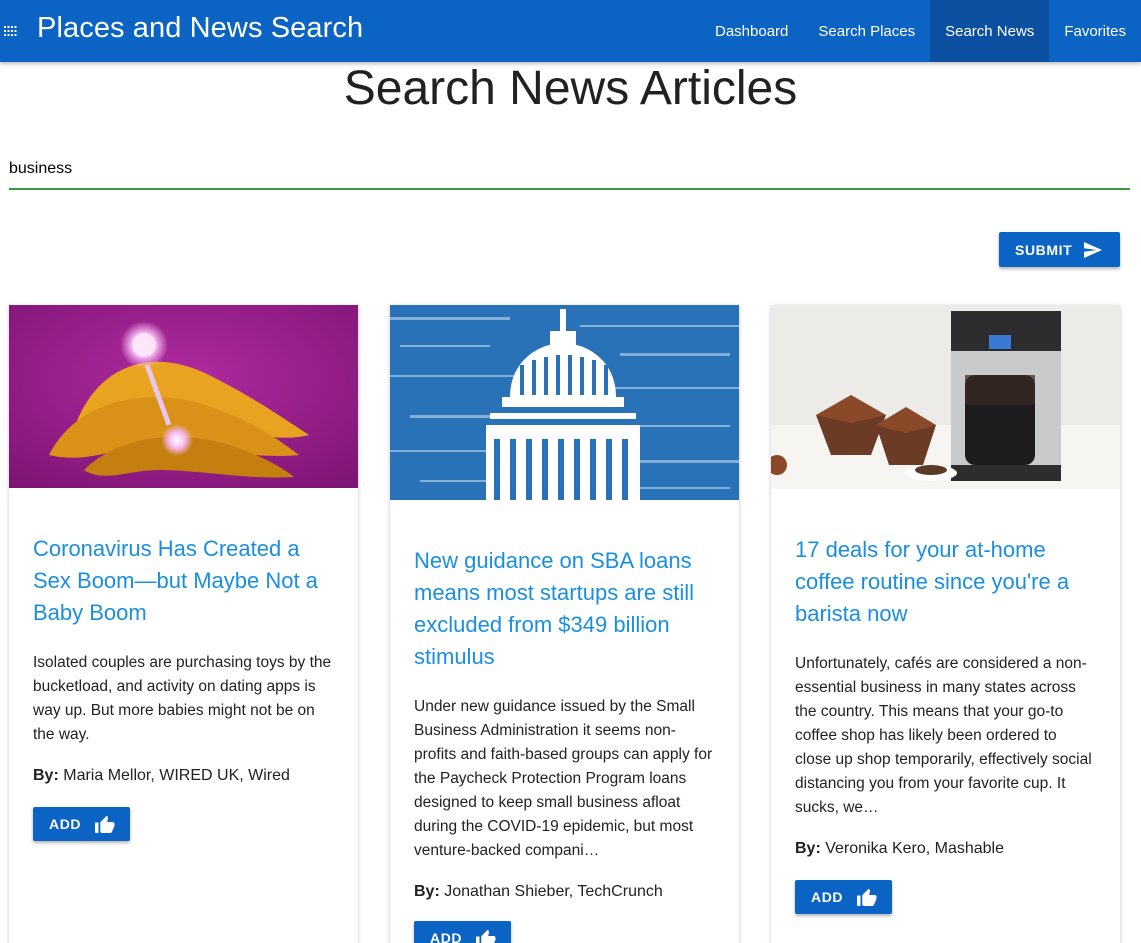  Describe the element at coordinates (569, 189) in the screenshot. I see `search-underline` at that location.